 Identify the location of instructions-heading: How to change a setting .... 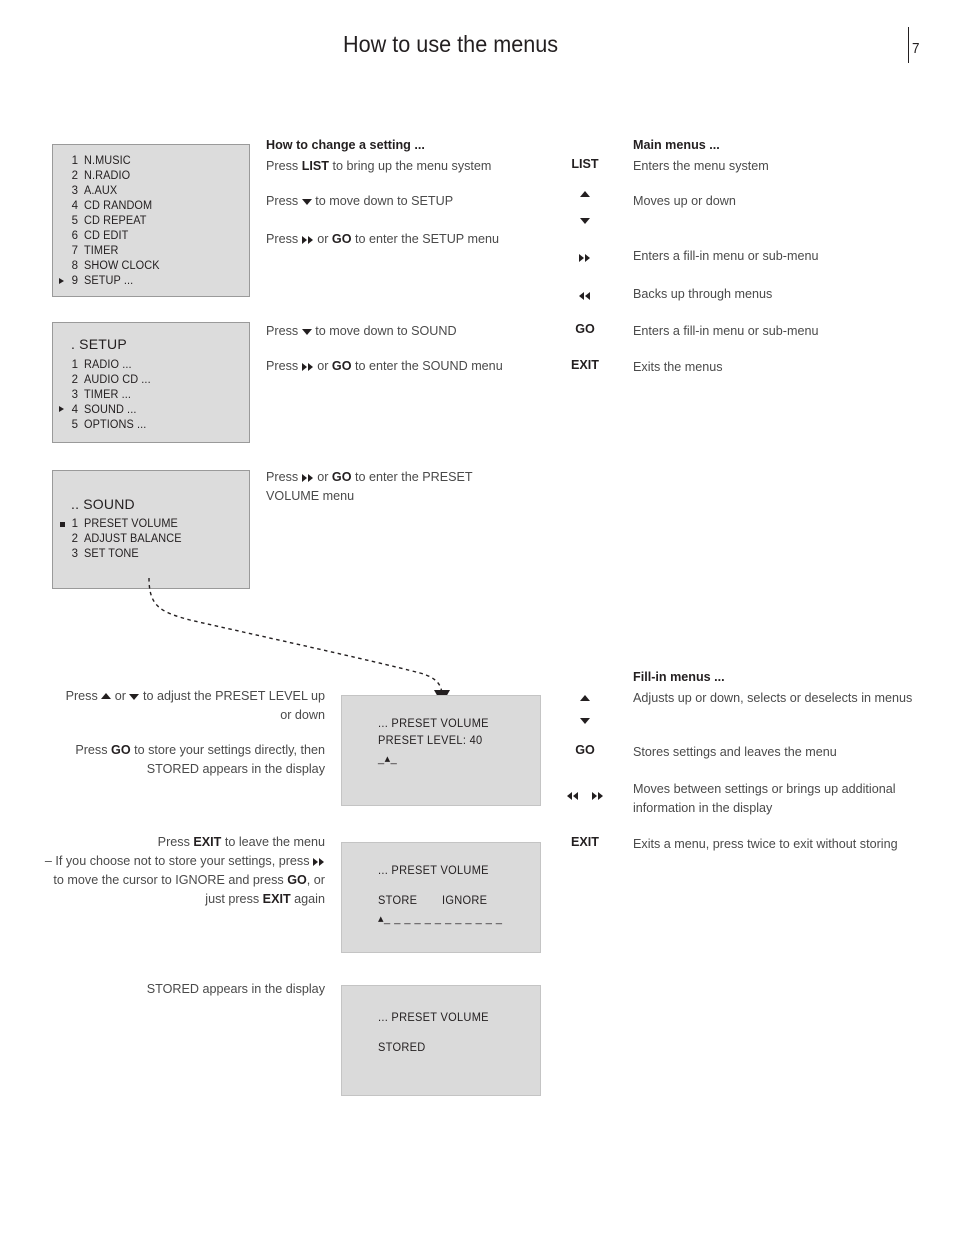
(345, 145).